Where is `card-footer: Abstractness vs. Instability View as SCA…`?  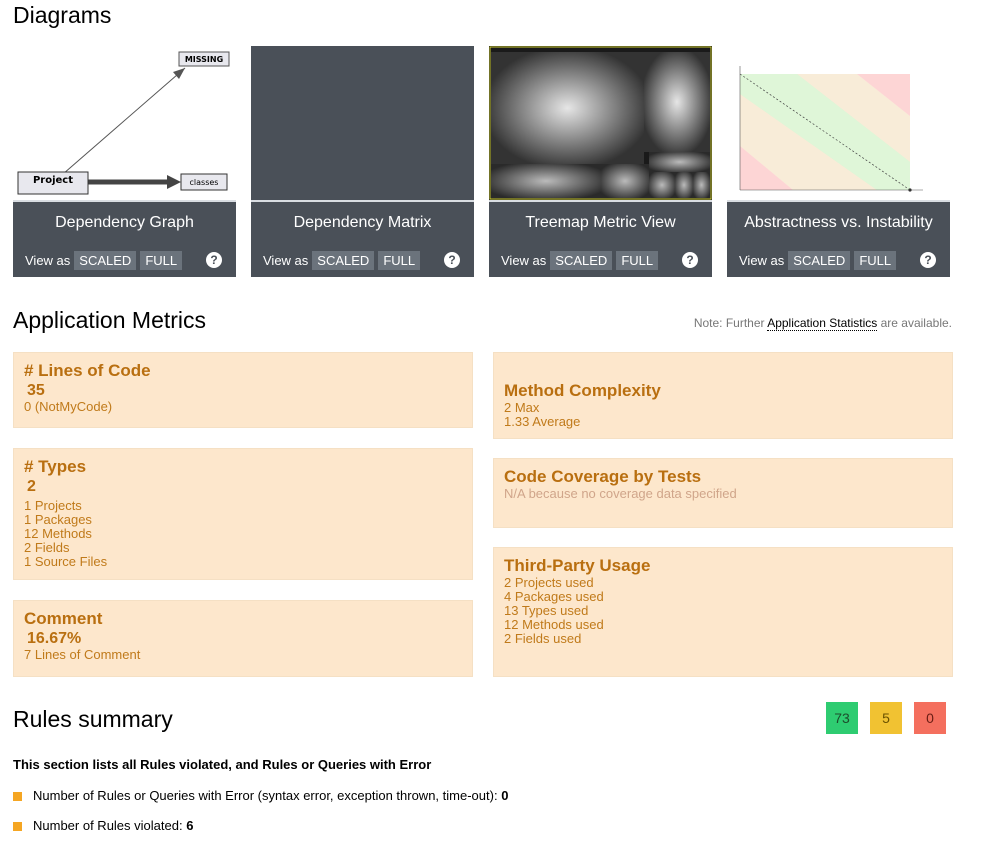
card-footer: Abstractness vs. Instability View as SCA… is located at coordinates (838, 238).